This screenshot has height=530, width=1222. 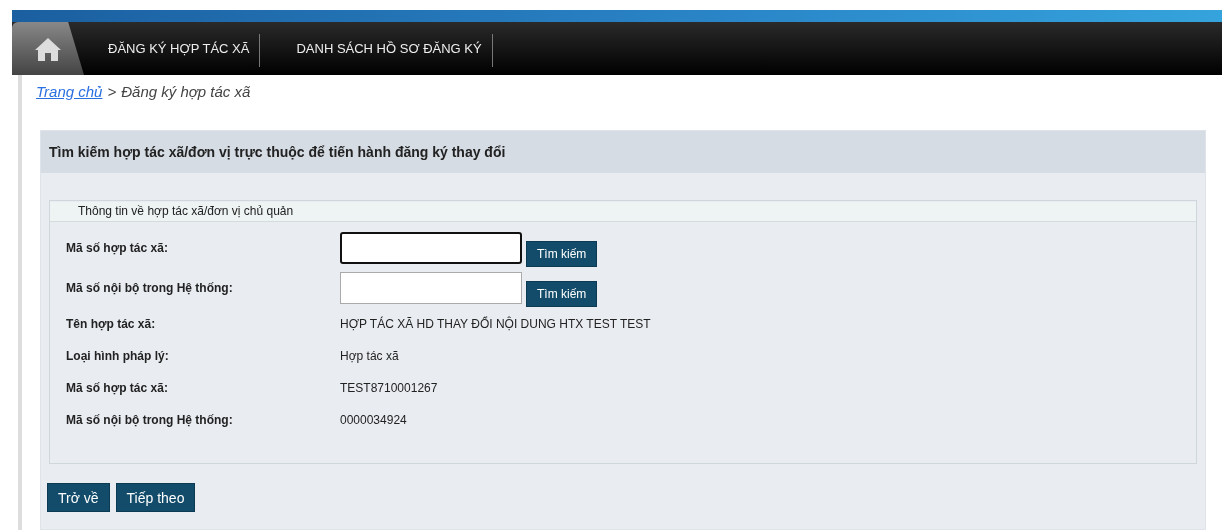 I want to click on field-value: TEST8710001267, so click(x=389, y=388).